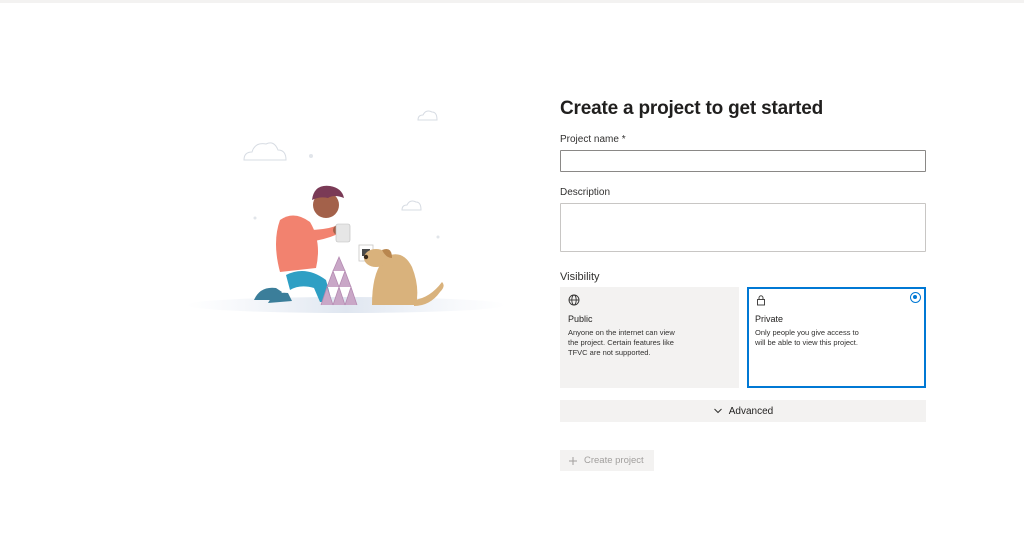 The height and width of the screenshot is (555, 1024). Describe the element at coordinates (915, 297) in the screenshot. I see `selected-radio` at that location.